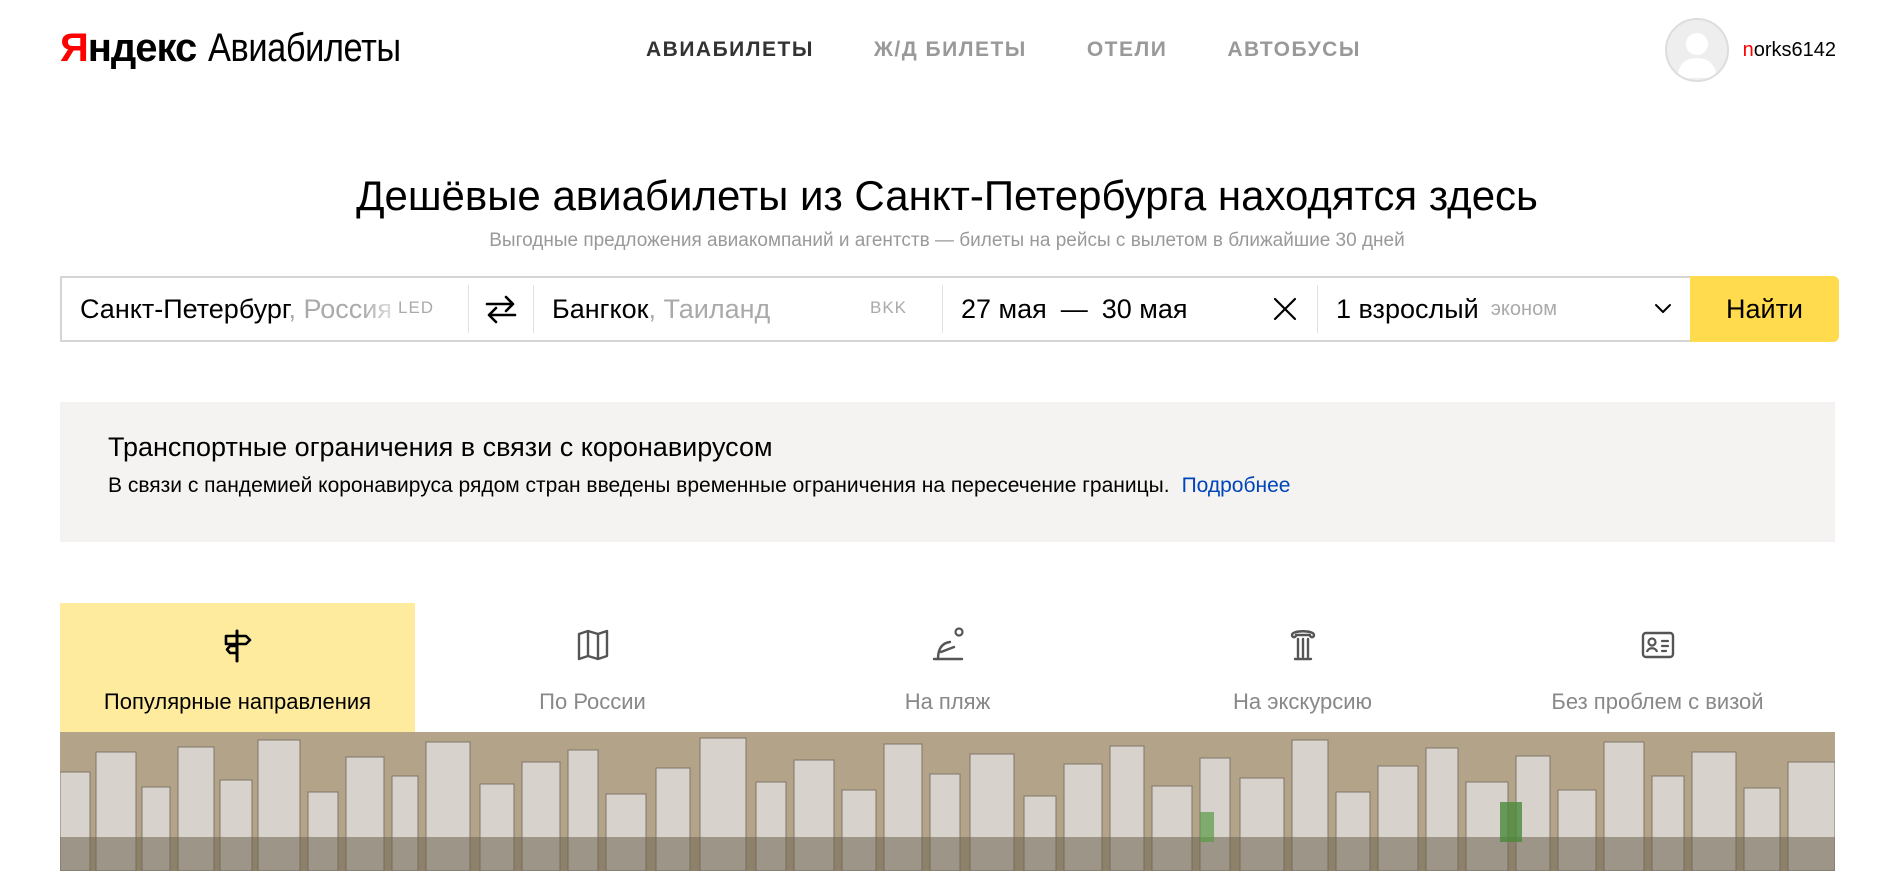 Image resolution: width=1894 pixels, height=871 pixels. Describe the element at coordinates (416, 307) in the screenshot. I see `from-code: LED` at that location.